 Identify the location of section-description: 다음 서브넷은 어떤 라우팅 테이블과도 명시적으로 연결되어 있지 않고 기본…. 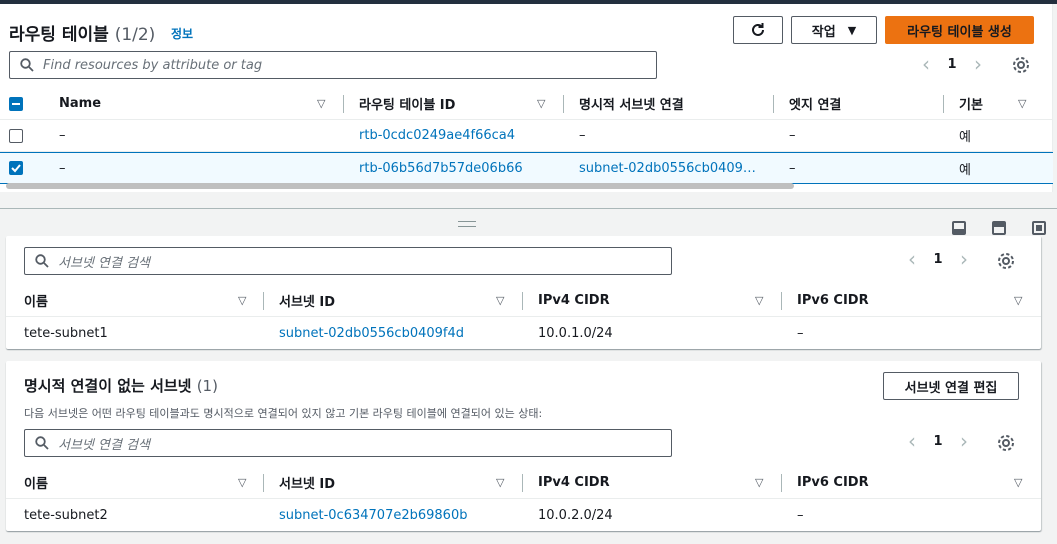
(283, 413).